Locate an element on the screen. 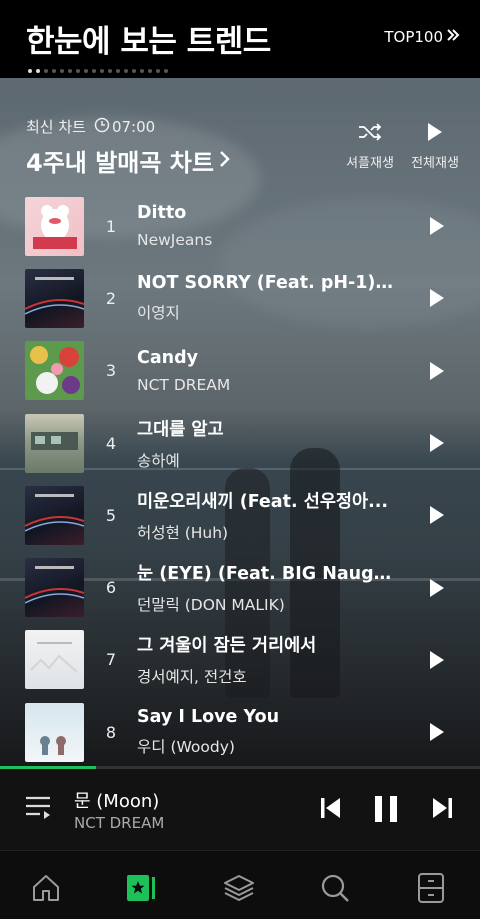  now-playing-title: 문 (Moon) is located at coordinates (116, 800).